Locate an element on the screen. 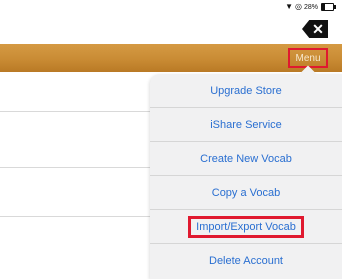 The image size is (342, 279). menu-item-ishare-service: iShare Service is located at coordinates (246, 125).